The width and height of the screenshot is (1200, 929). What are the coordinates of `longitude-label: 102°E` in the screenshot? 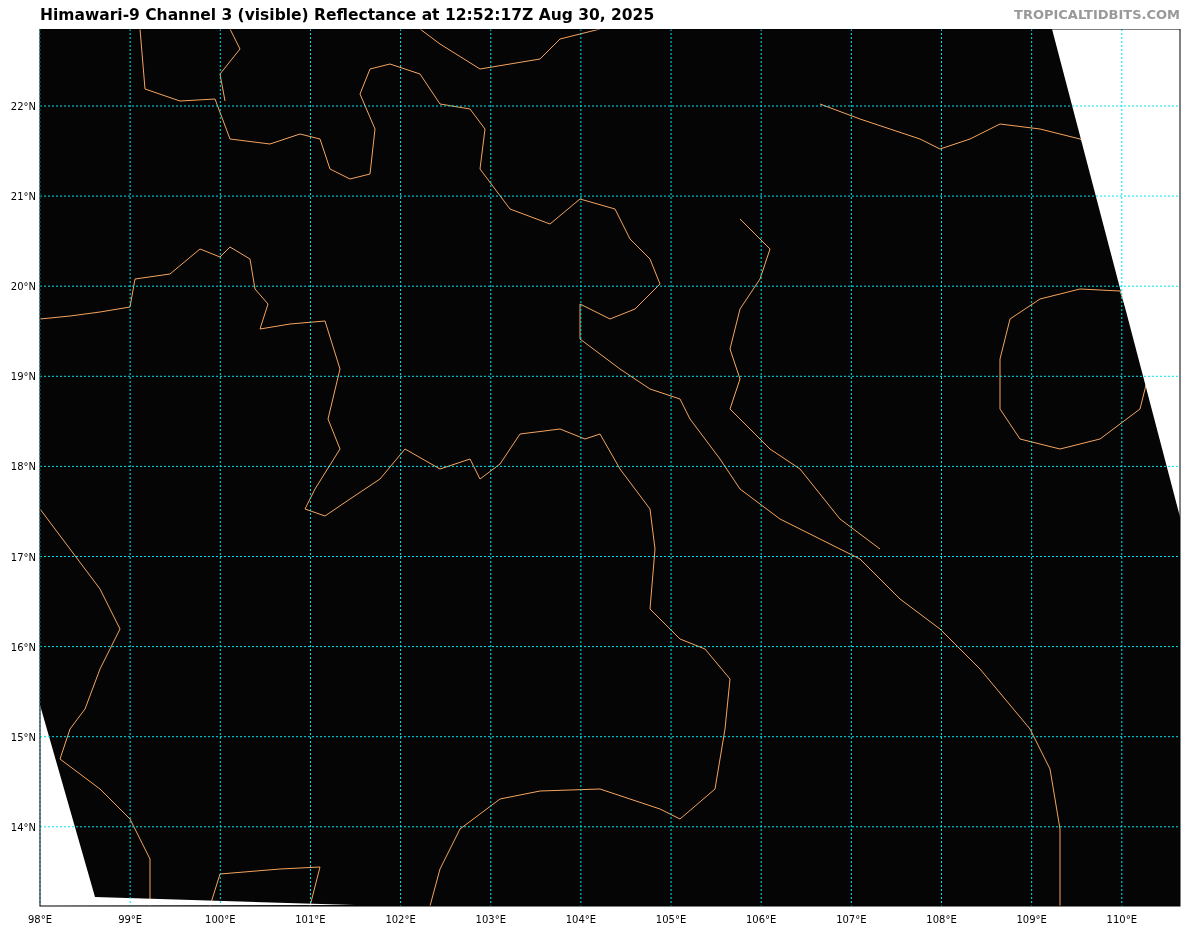 It's located at (400, 919).